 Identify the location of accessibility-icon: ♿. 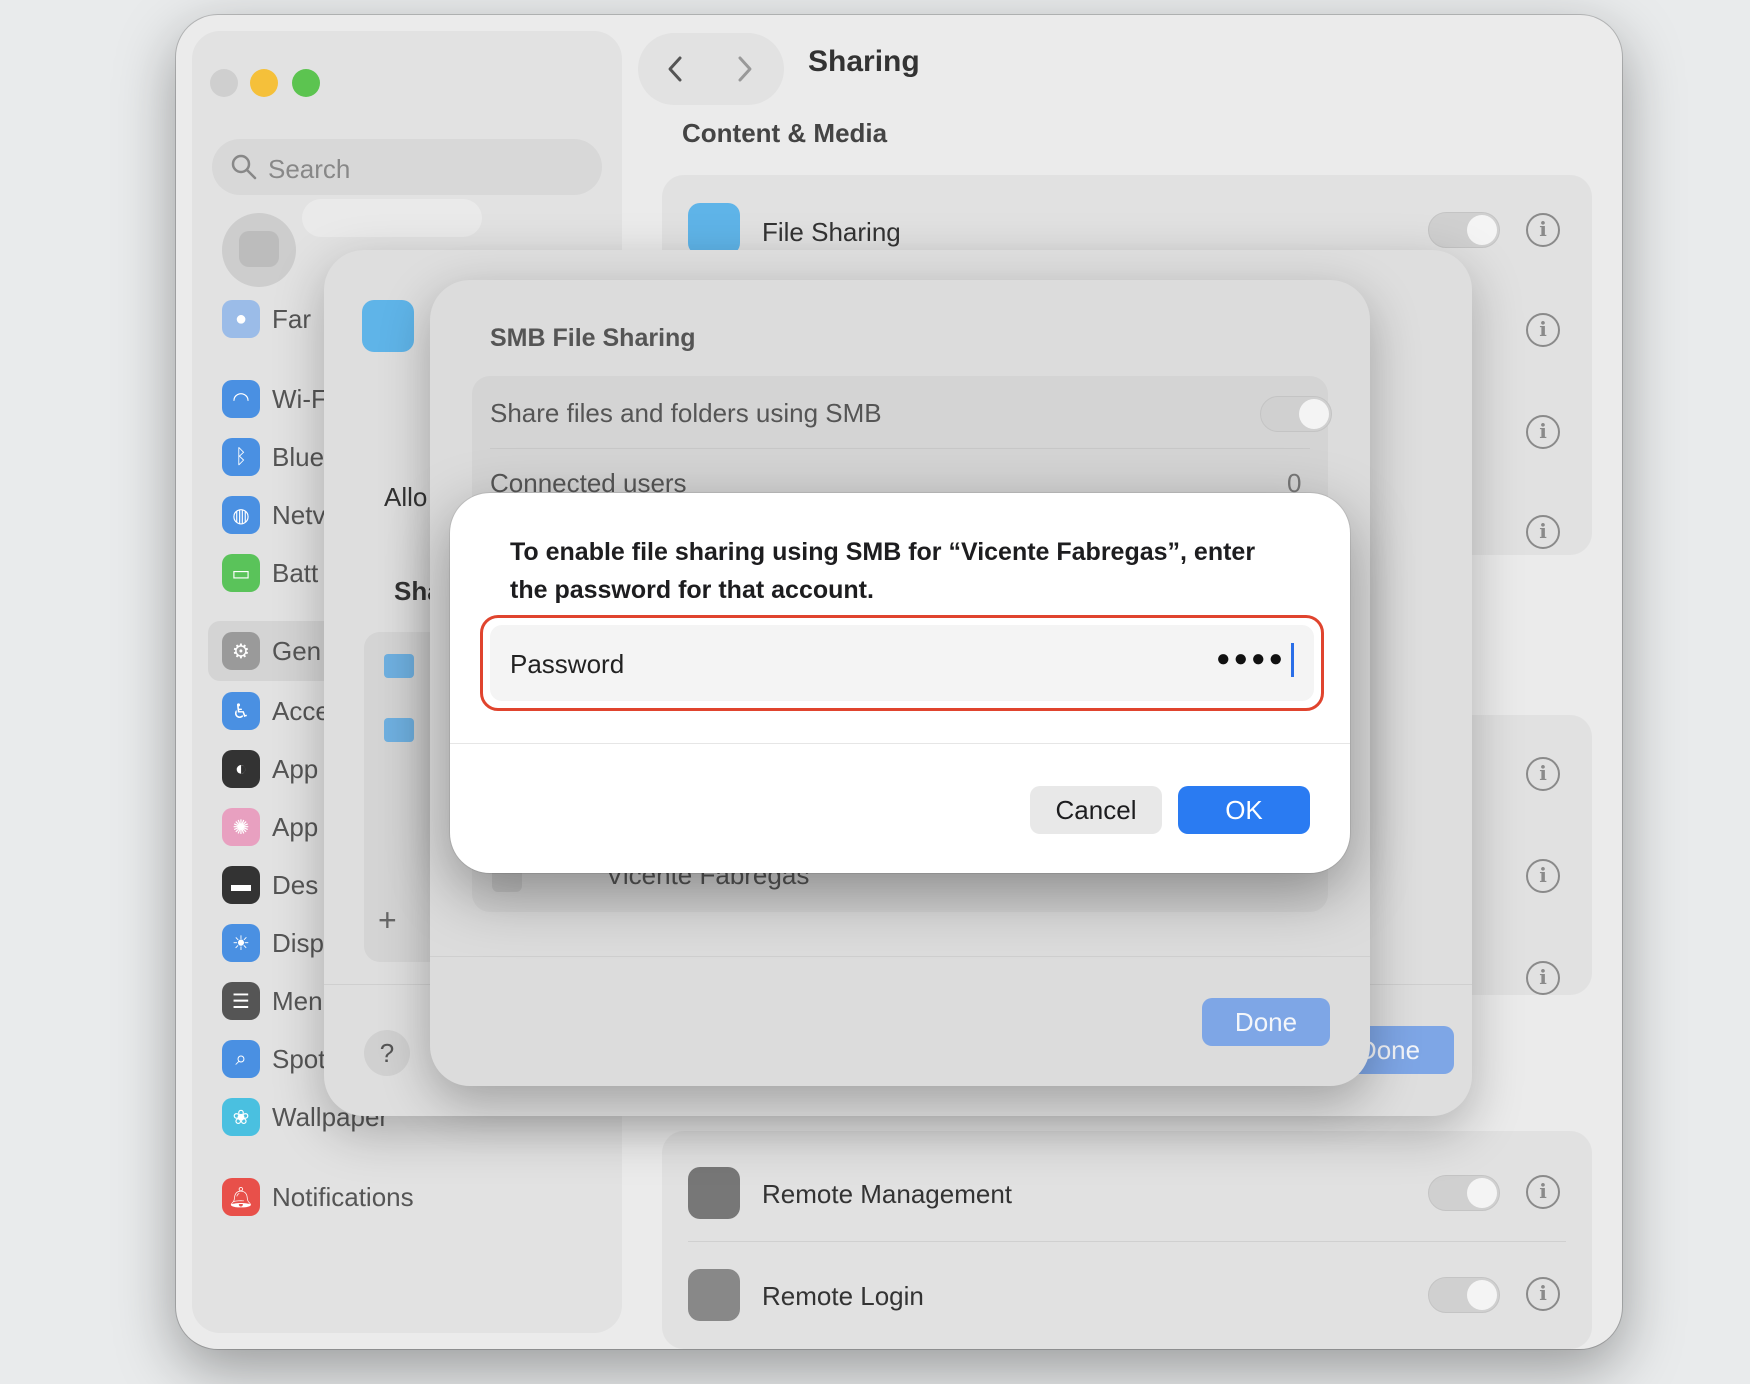
(241, 711).